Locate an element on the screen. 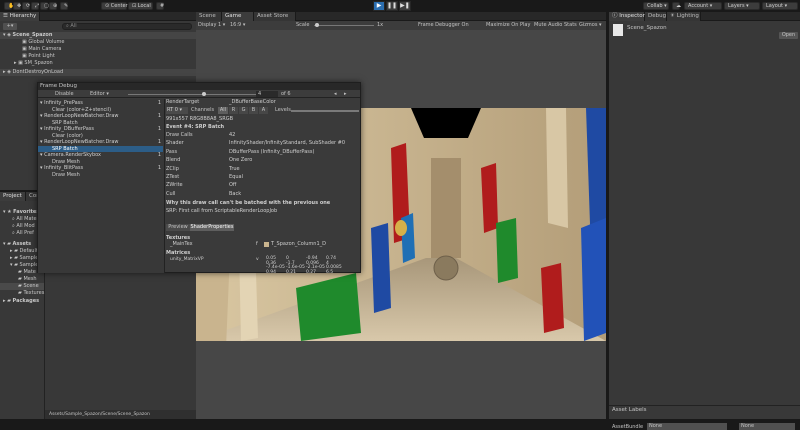  transform-tool-icon: ⊕ is located at coordinates (53, 6).